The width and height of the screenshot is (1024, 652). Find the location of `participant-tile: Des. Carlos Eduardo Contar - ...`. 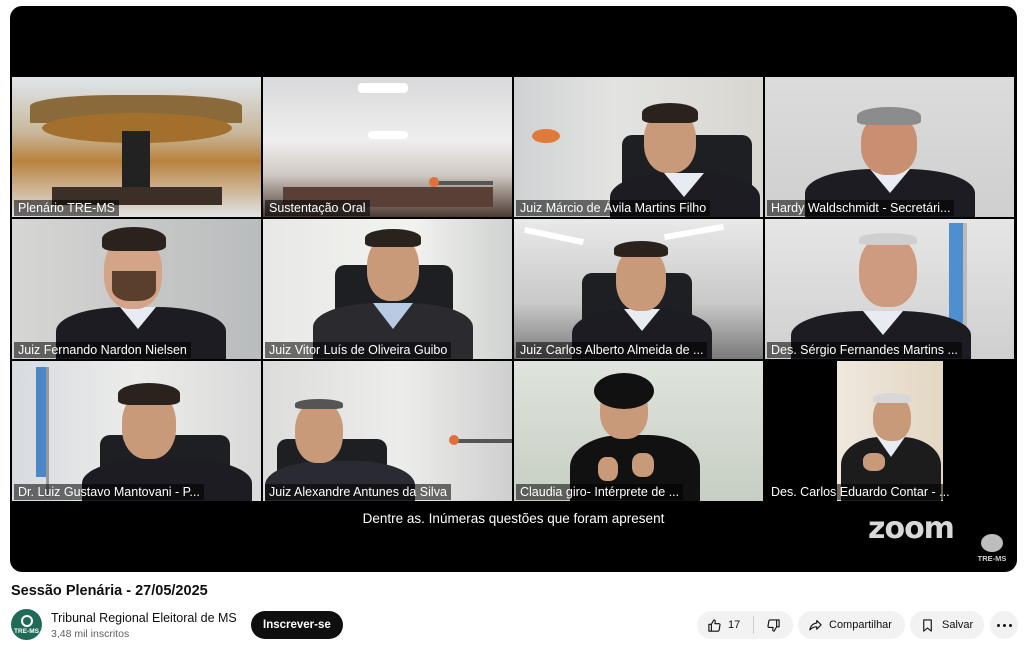

participant-tile: Des. Carlos Eduardo Contar - ... is located at coordinates (889, 431).